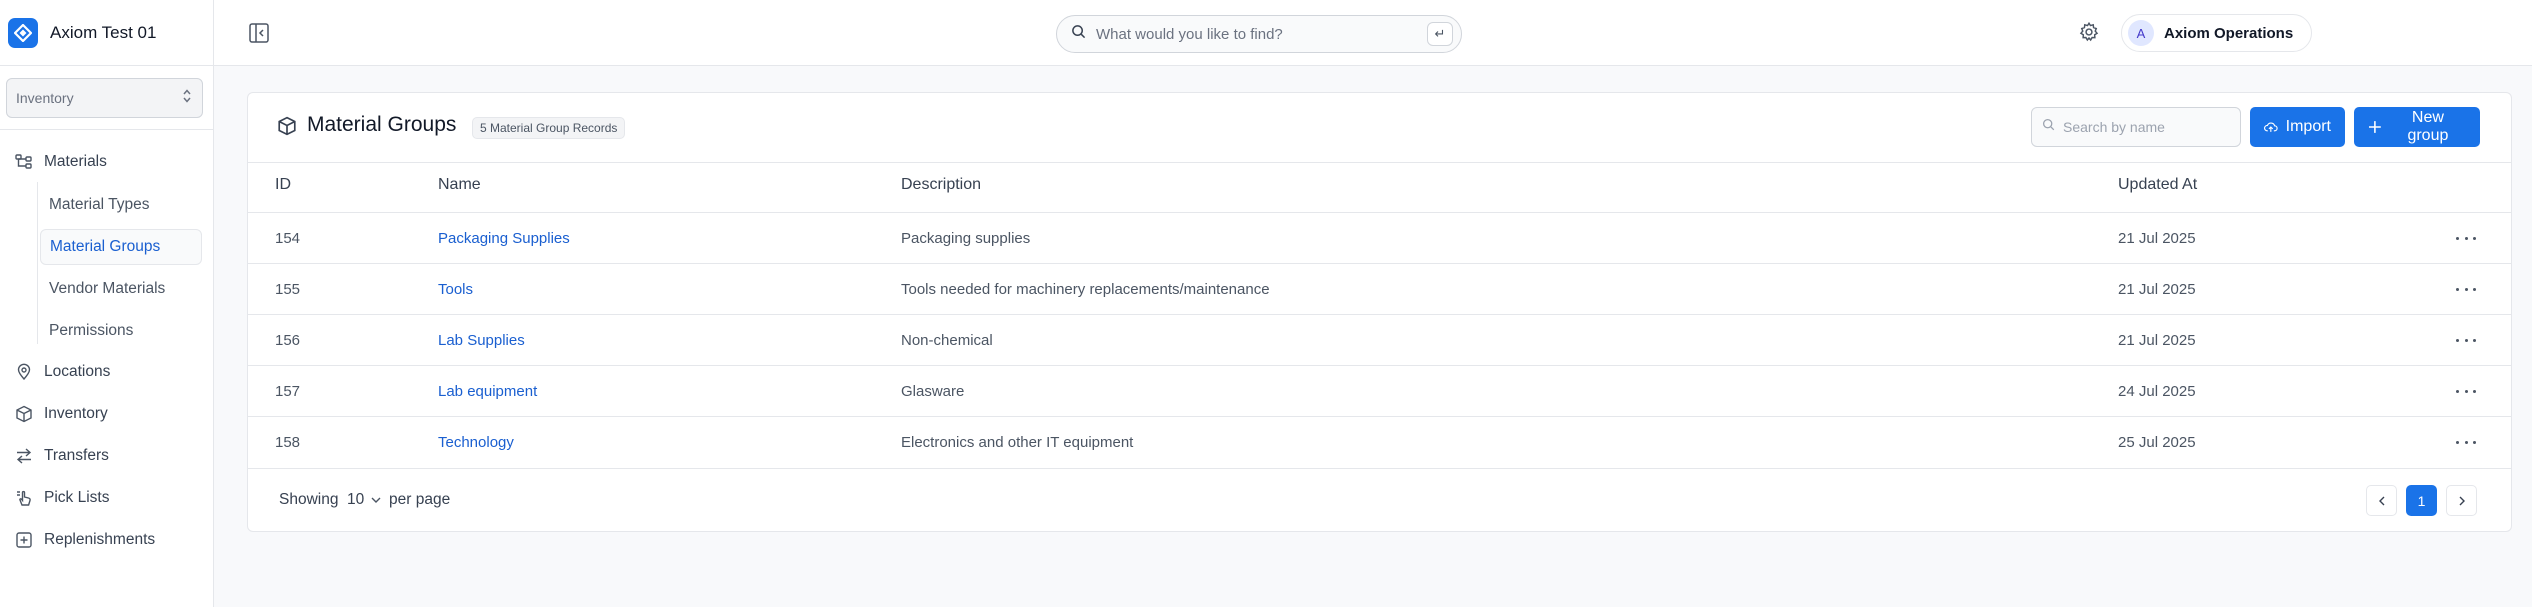 The image size is (2532, 607). I want to click on per-page-select: 10, so click(364, 500).